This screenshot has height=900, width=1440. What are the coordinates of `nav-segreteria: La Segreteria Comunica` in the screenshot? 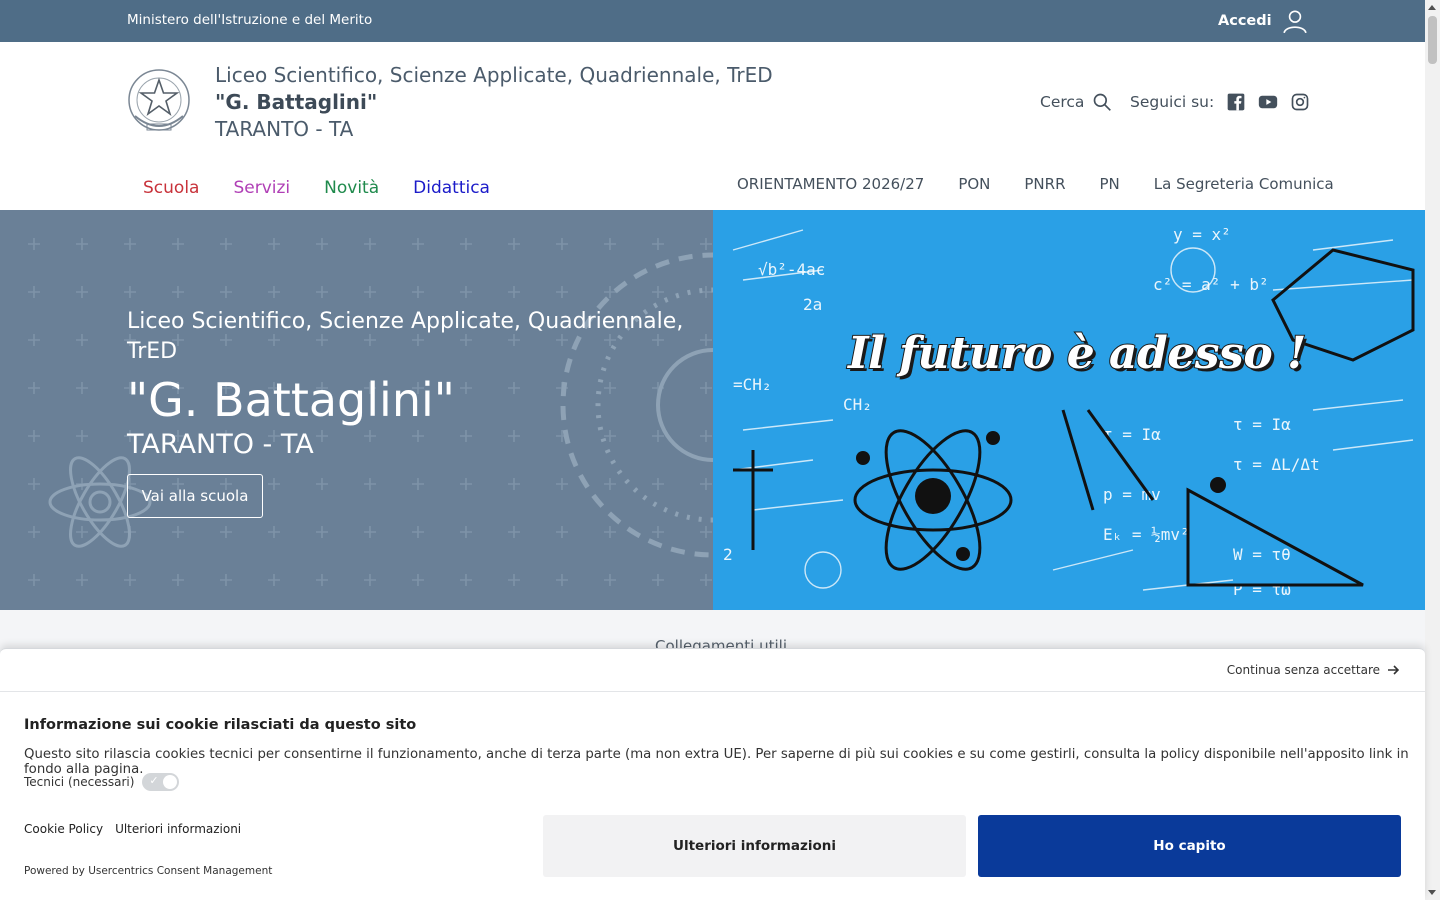 It's located at (1244, 184).